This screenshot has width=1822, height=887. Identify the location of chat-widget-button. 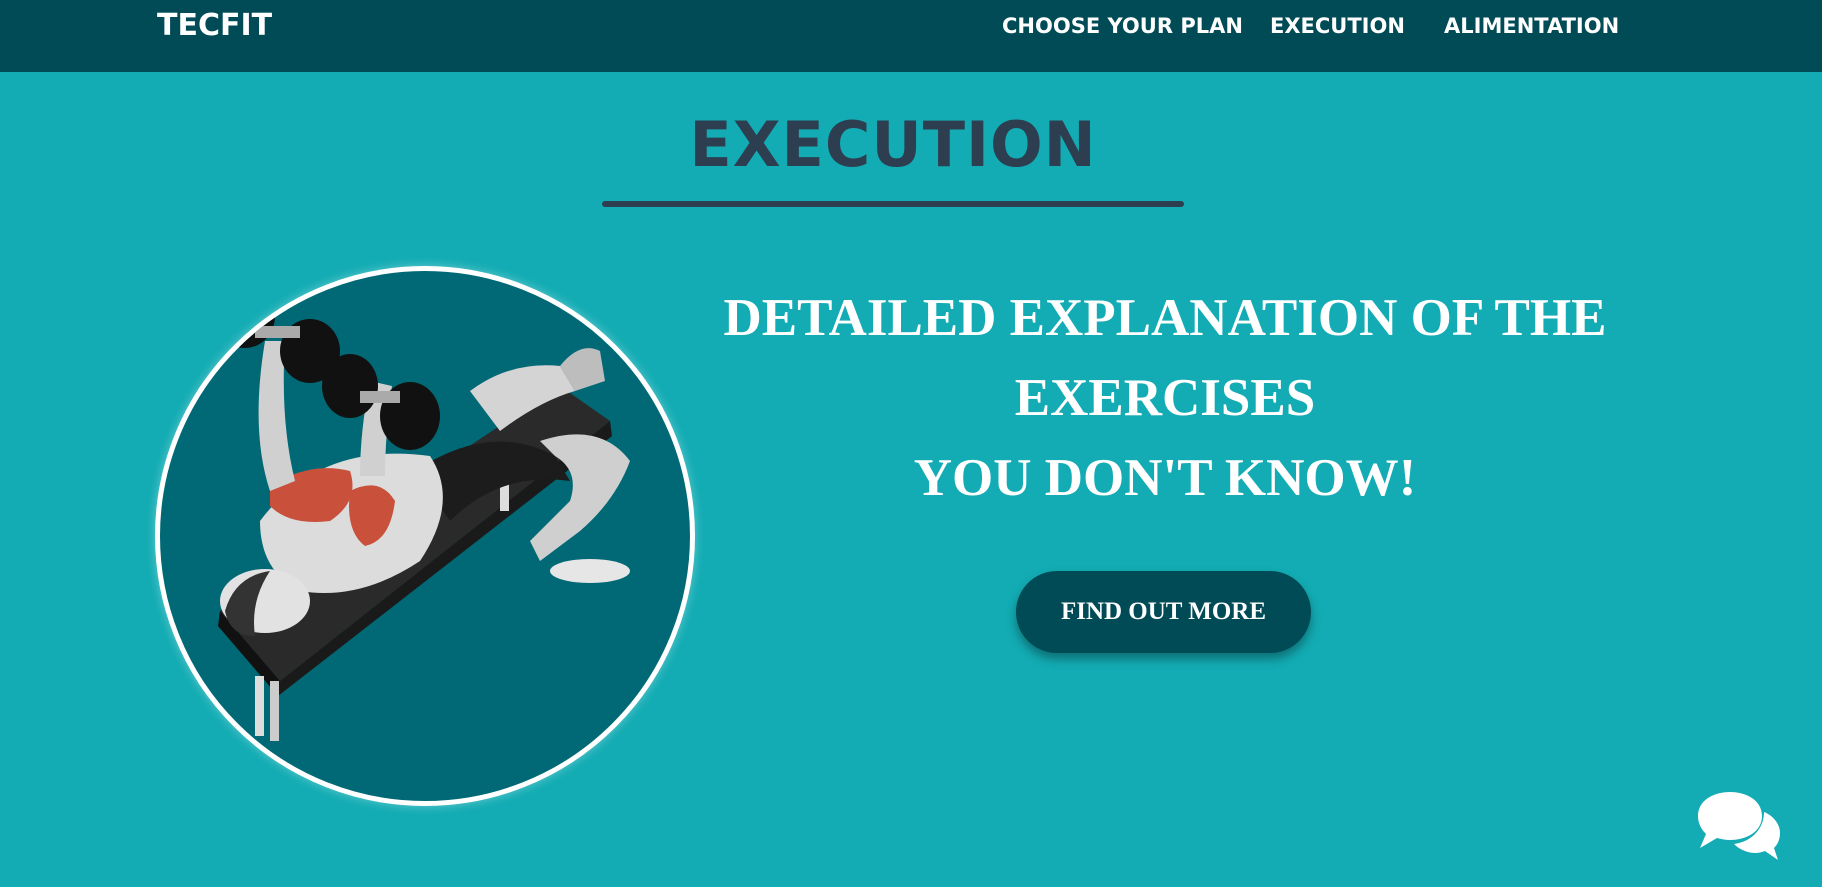
(1737, 826).